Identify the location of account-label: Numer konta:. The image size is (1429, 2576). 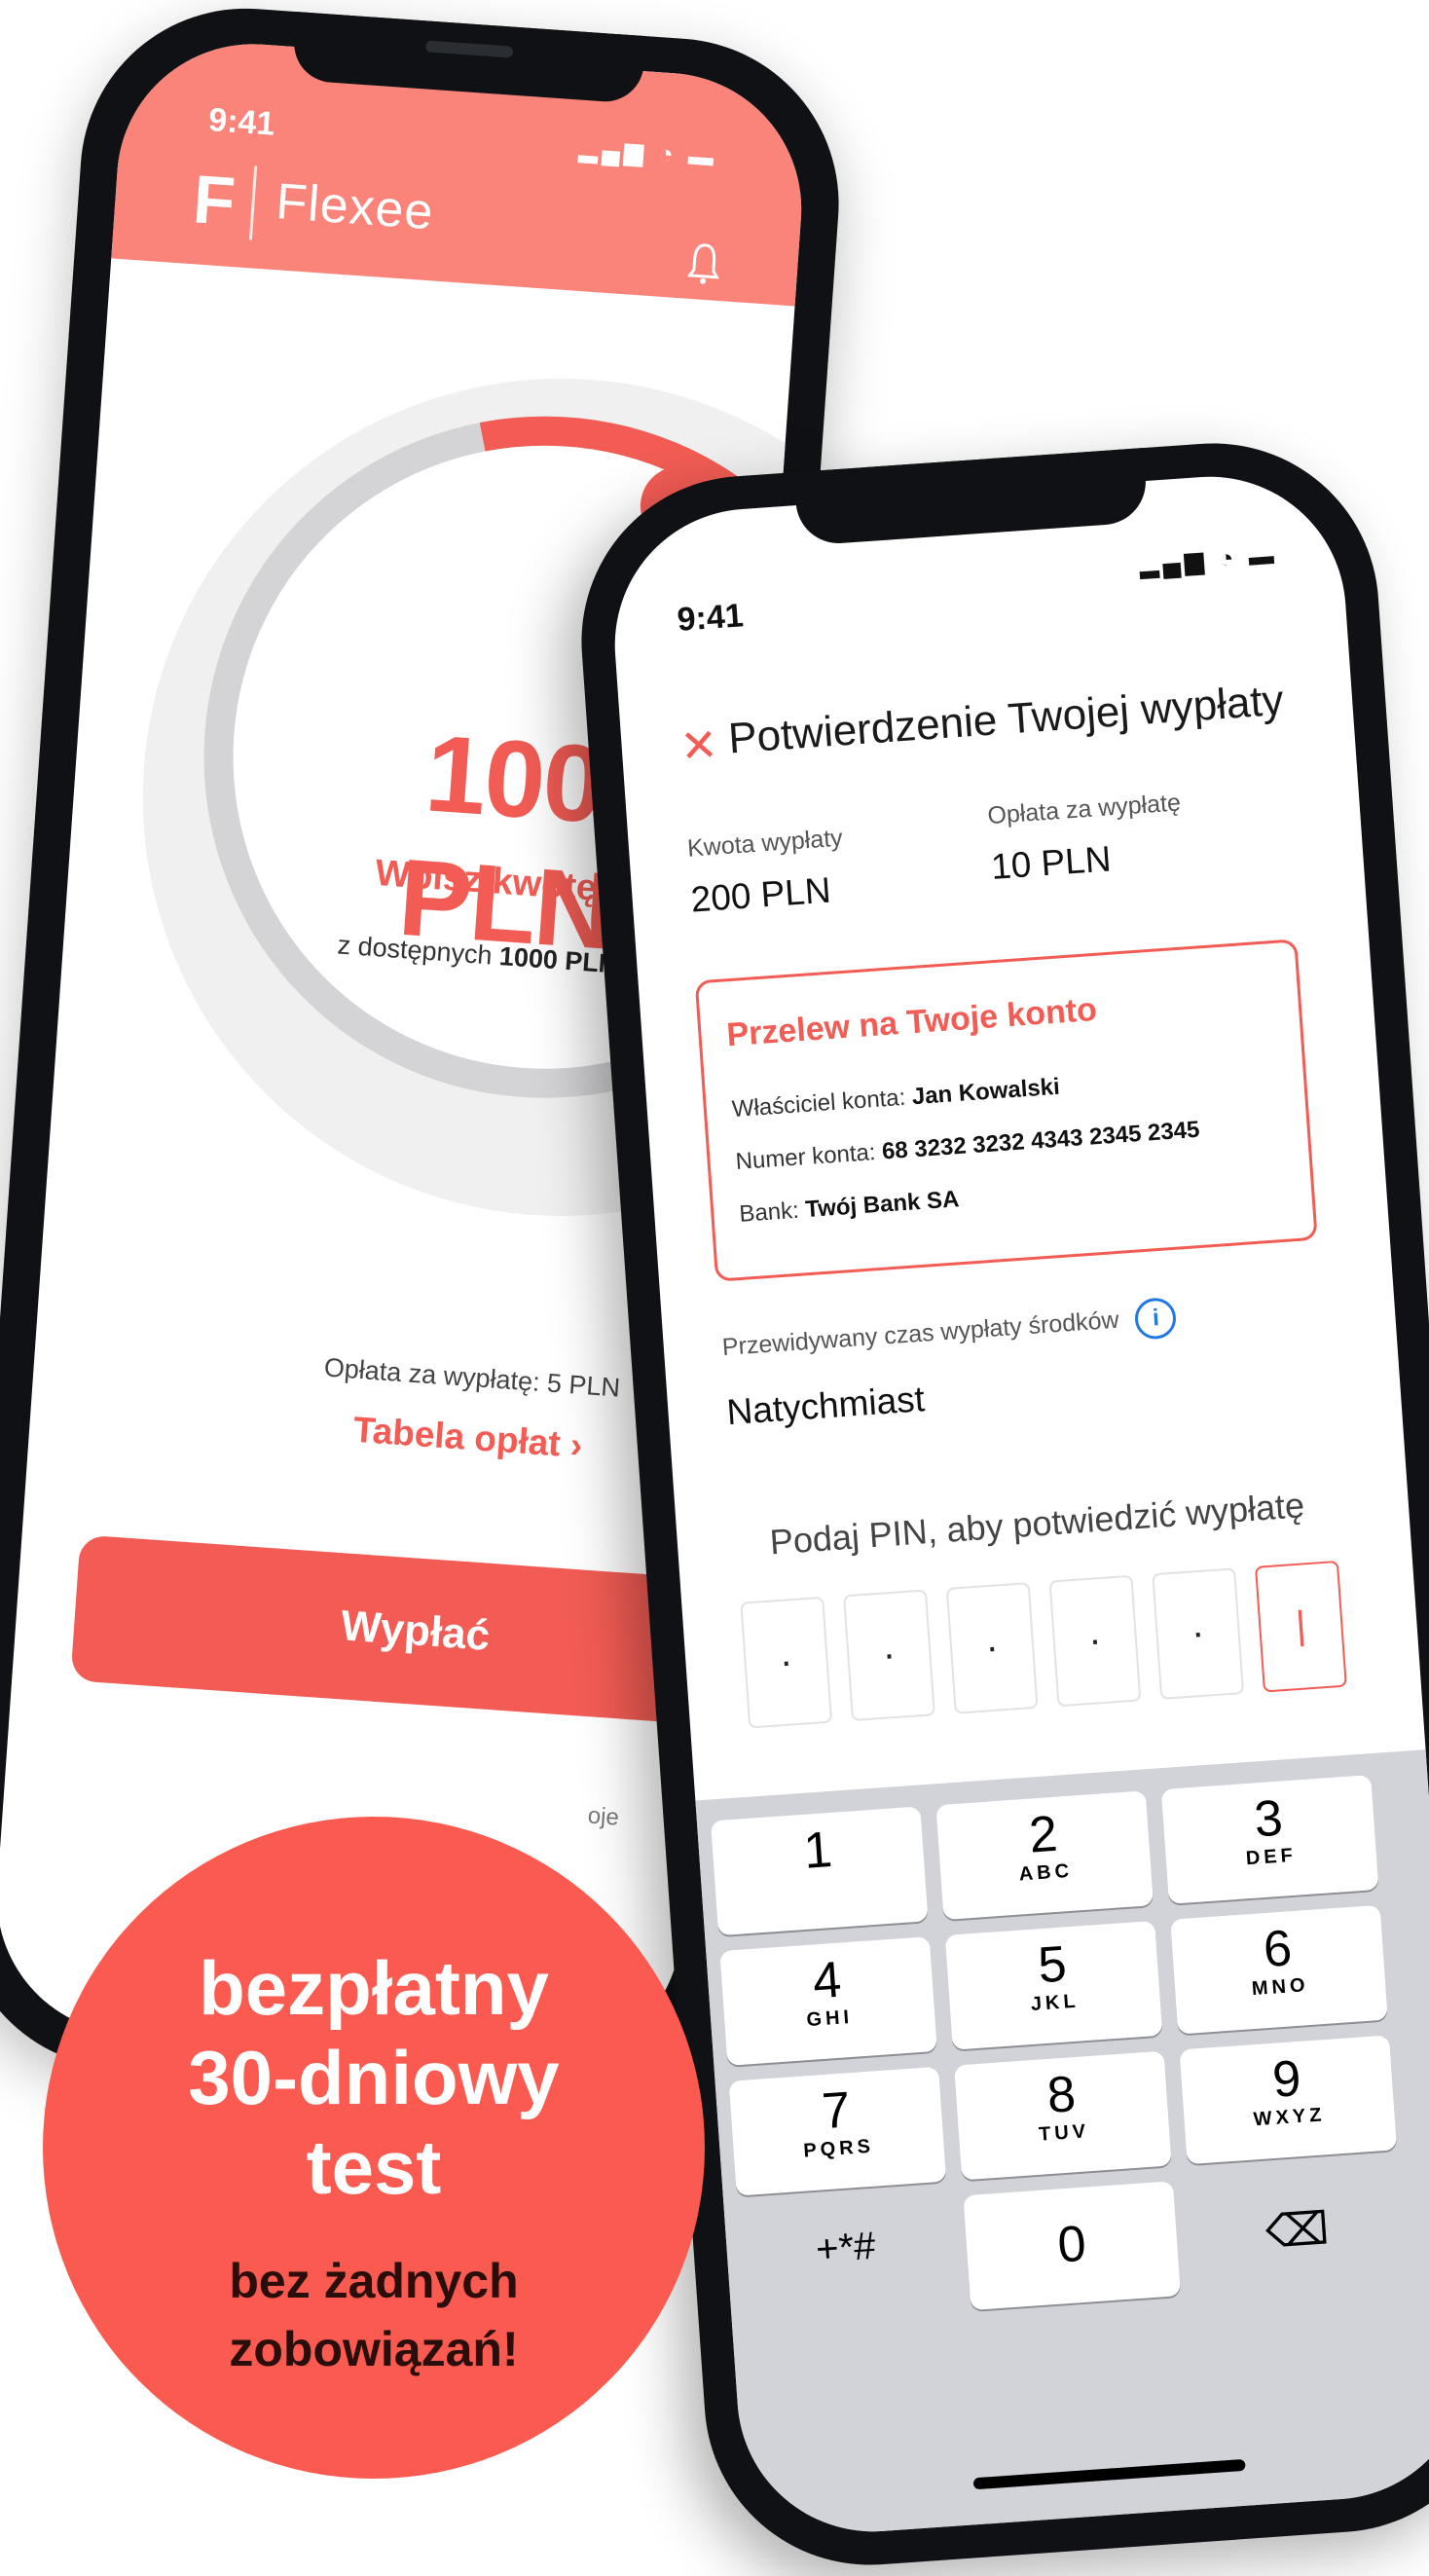
(805, 1157).